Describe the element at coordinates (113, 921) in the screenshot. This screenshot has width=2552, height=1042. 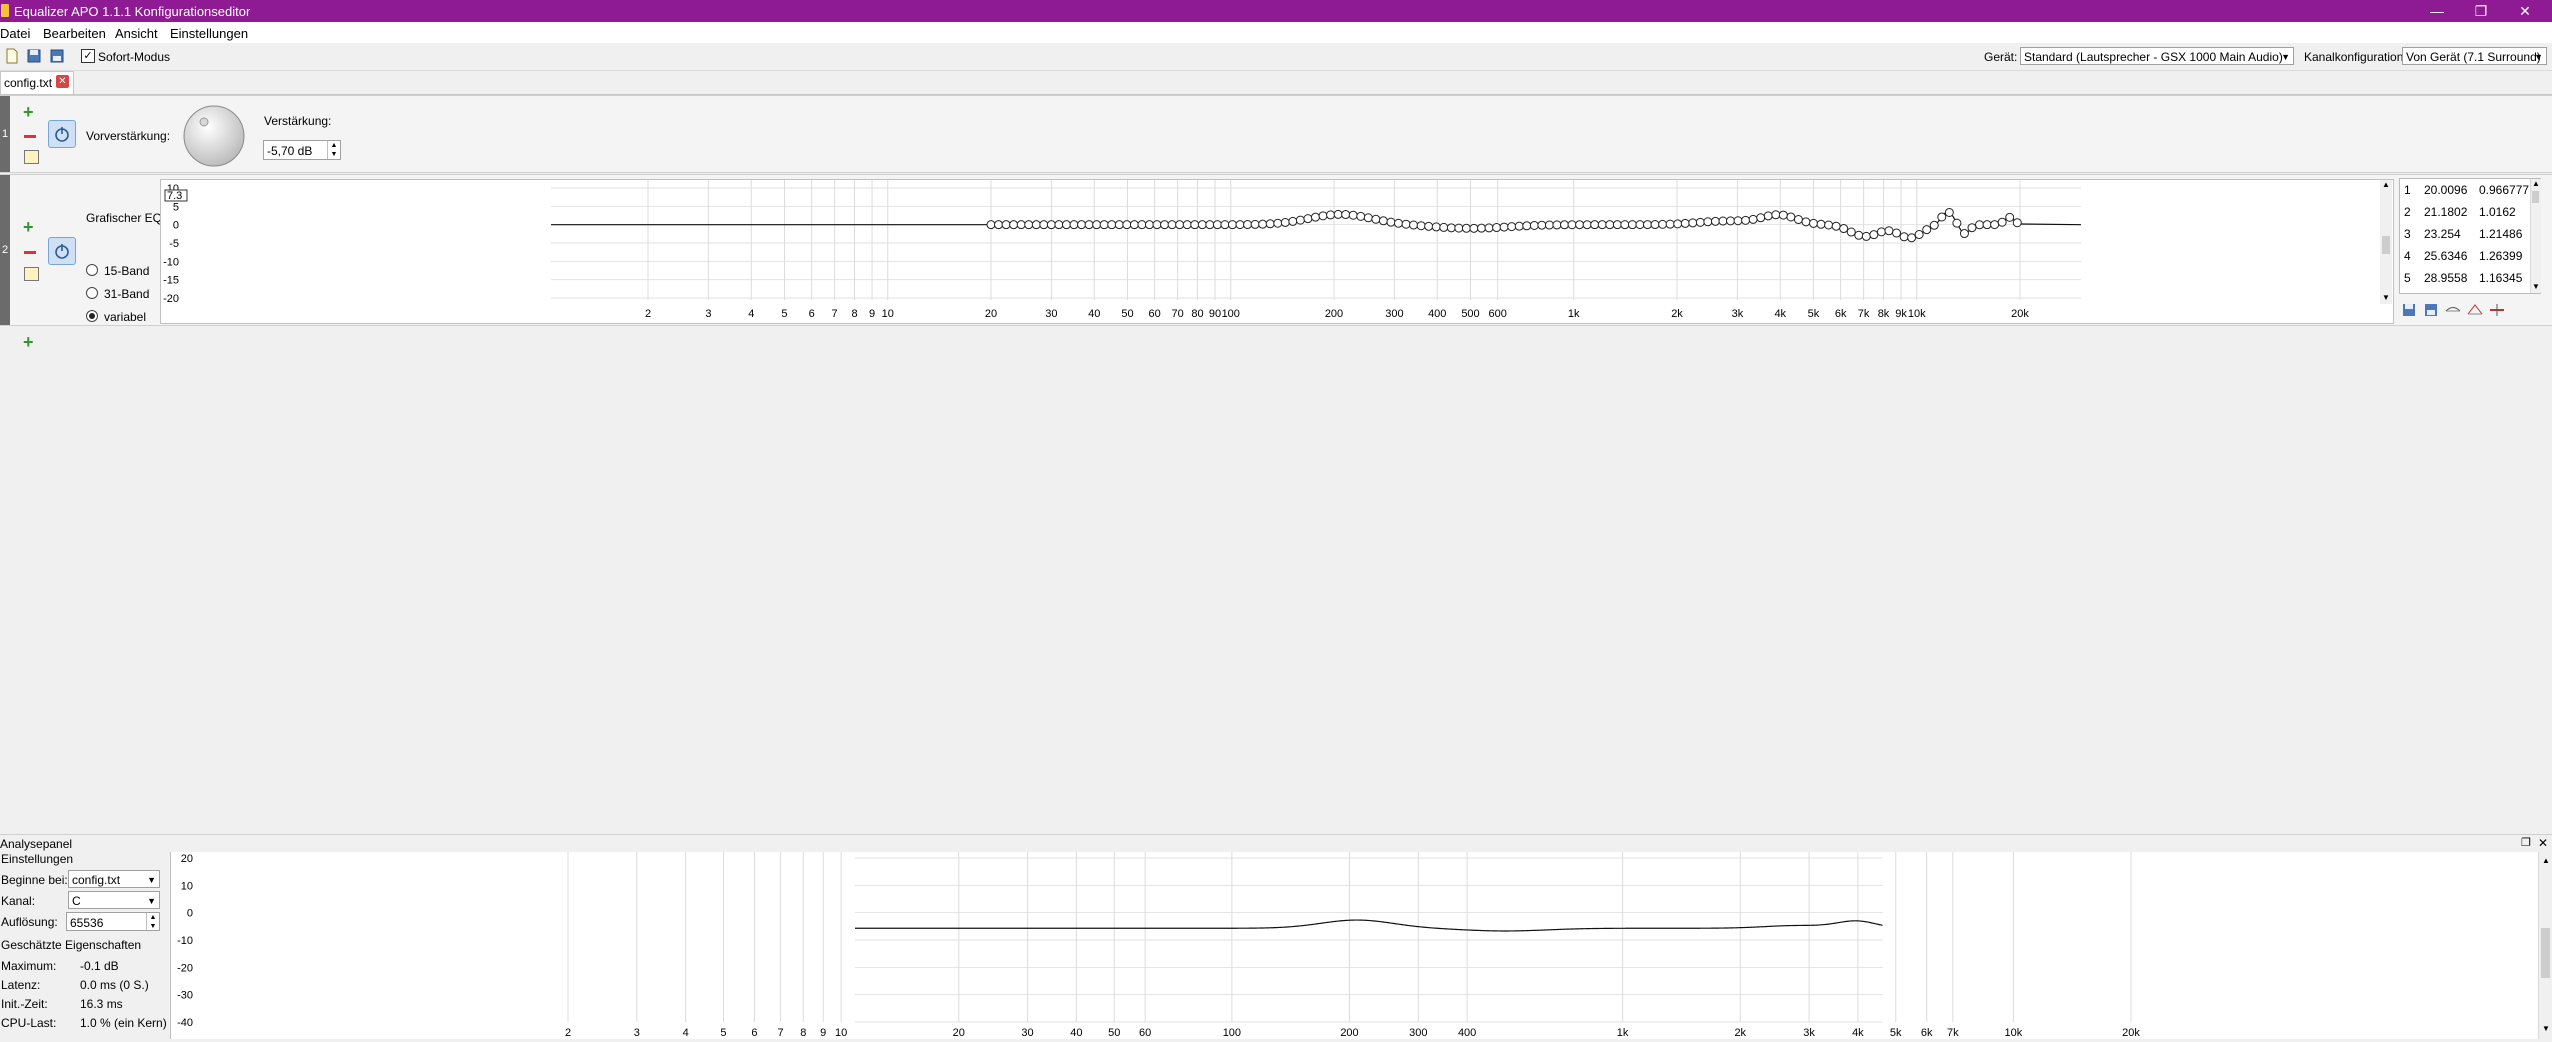
I see `resolution-input: 65536 ▲ ▼` at that location.